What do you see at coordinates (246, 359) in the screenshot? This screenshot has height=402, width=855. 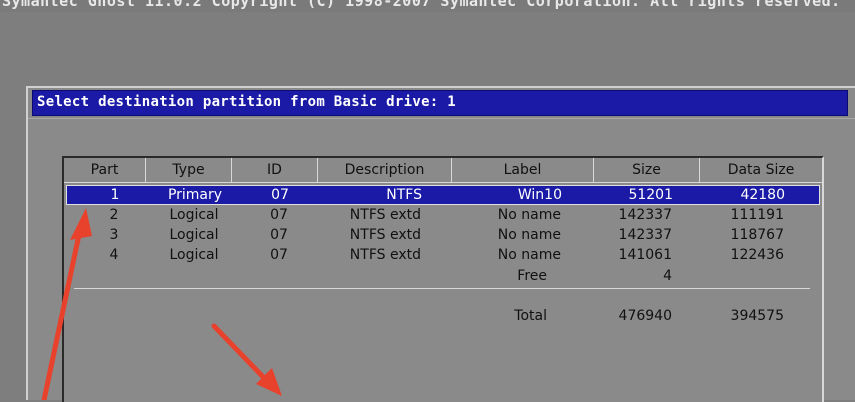 I see `arrow-down-icon` at bounding box center [246, 359].